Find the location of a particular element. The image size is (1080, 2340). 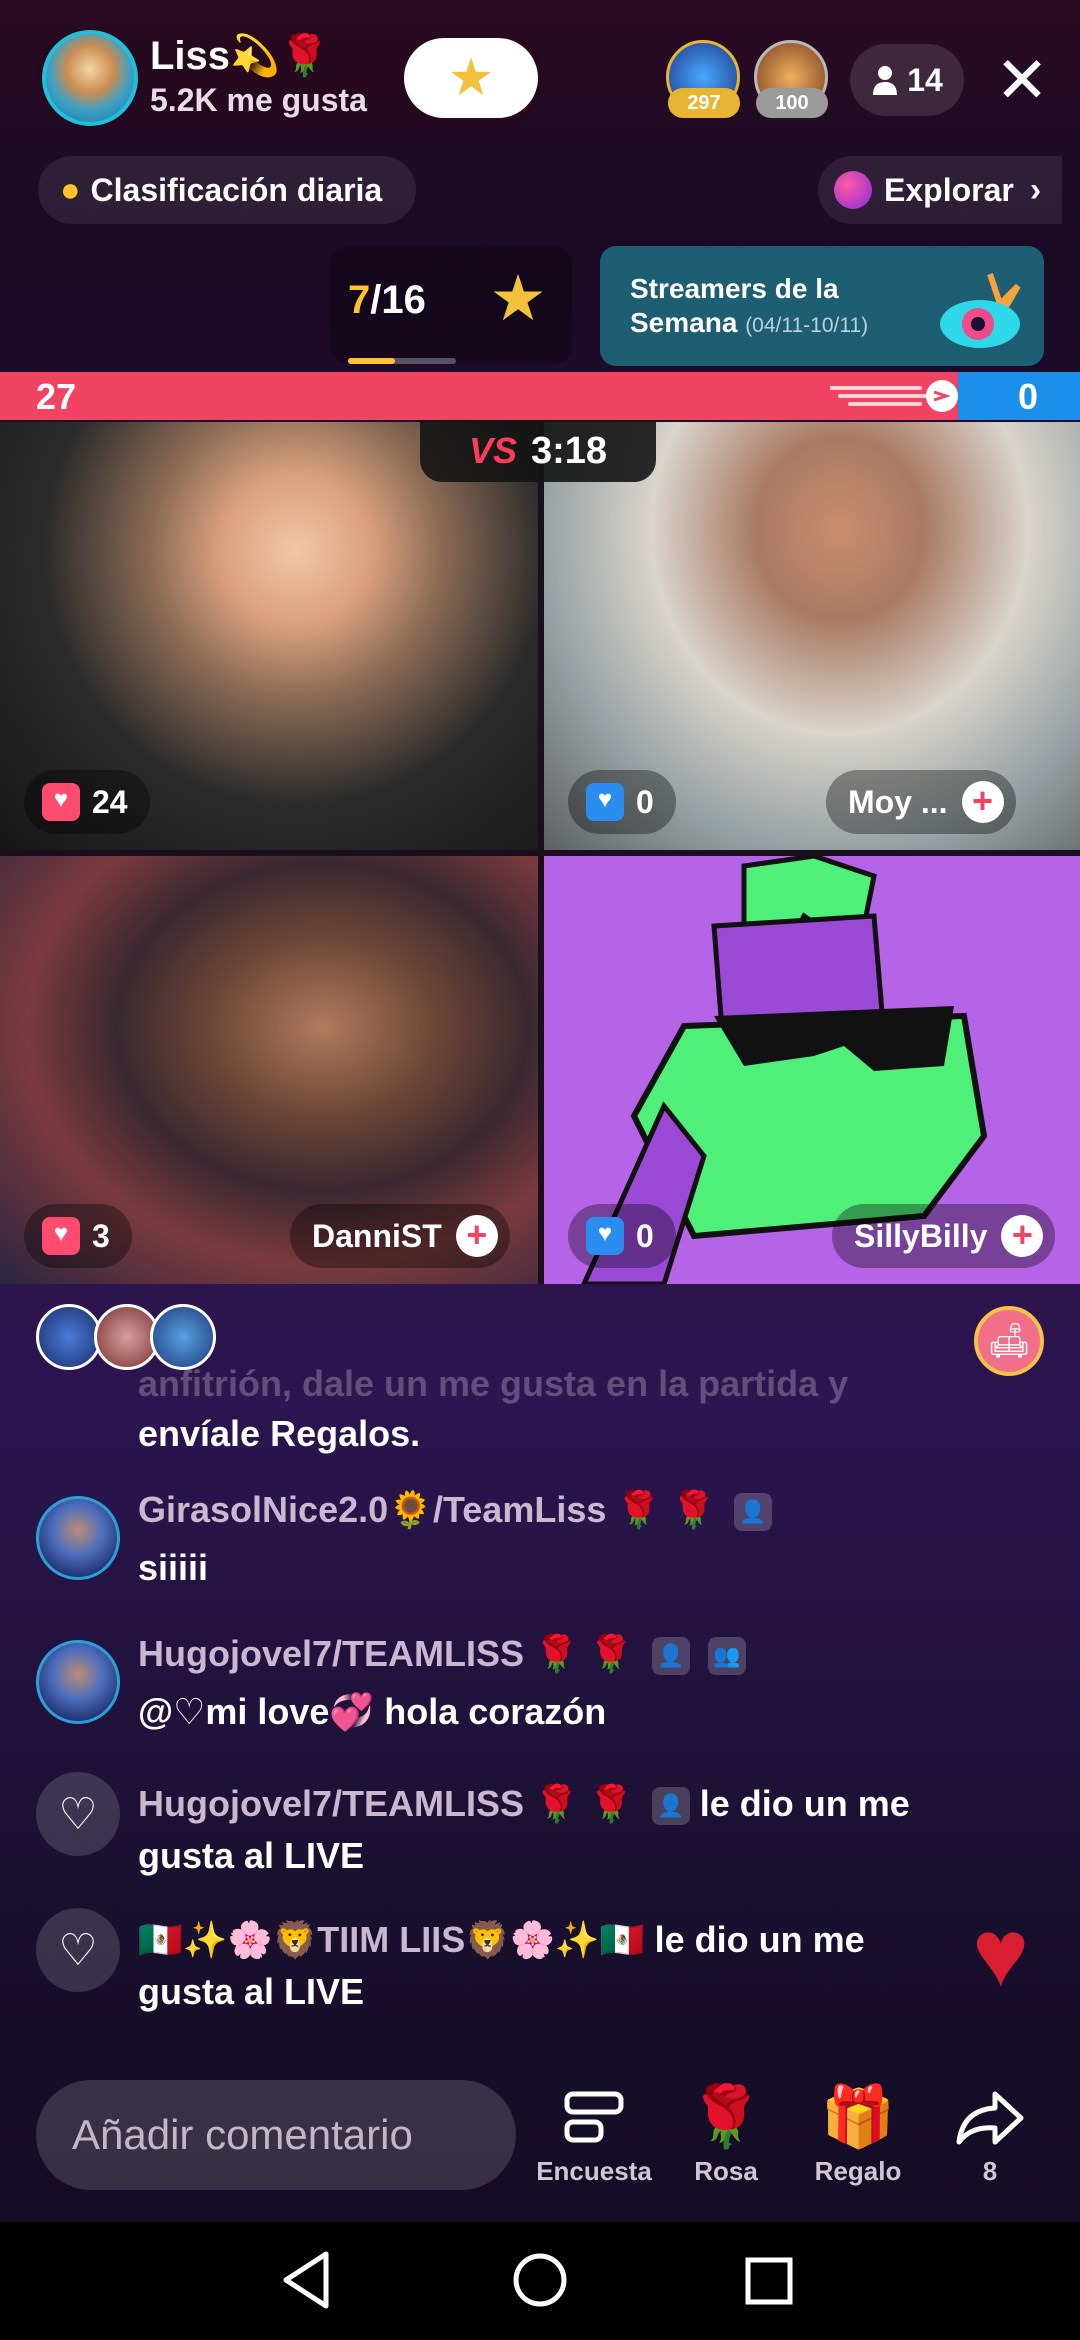

tile-4-name: SillyBilly is located at coordinates (921, 1235).